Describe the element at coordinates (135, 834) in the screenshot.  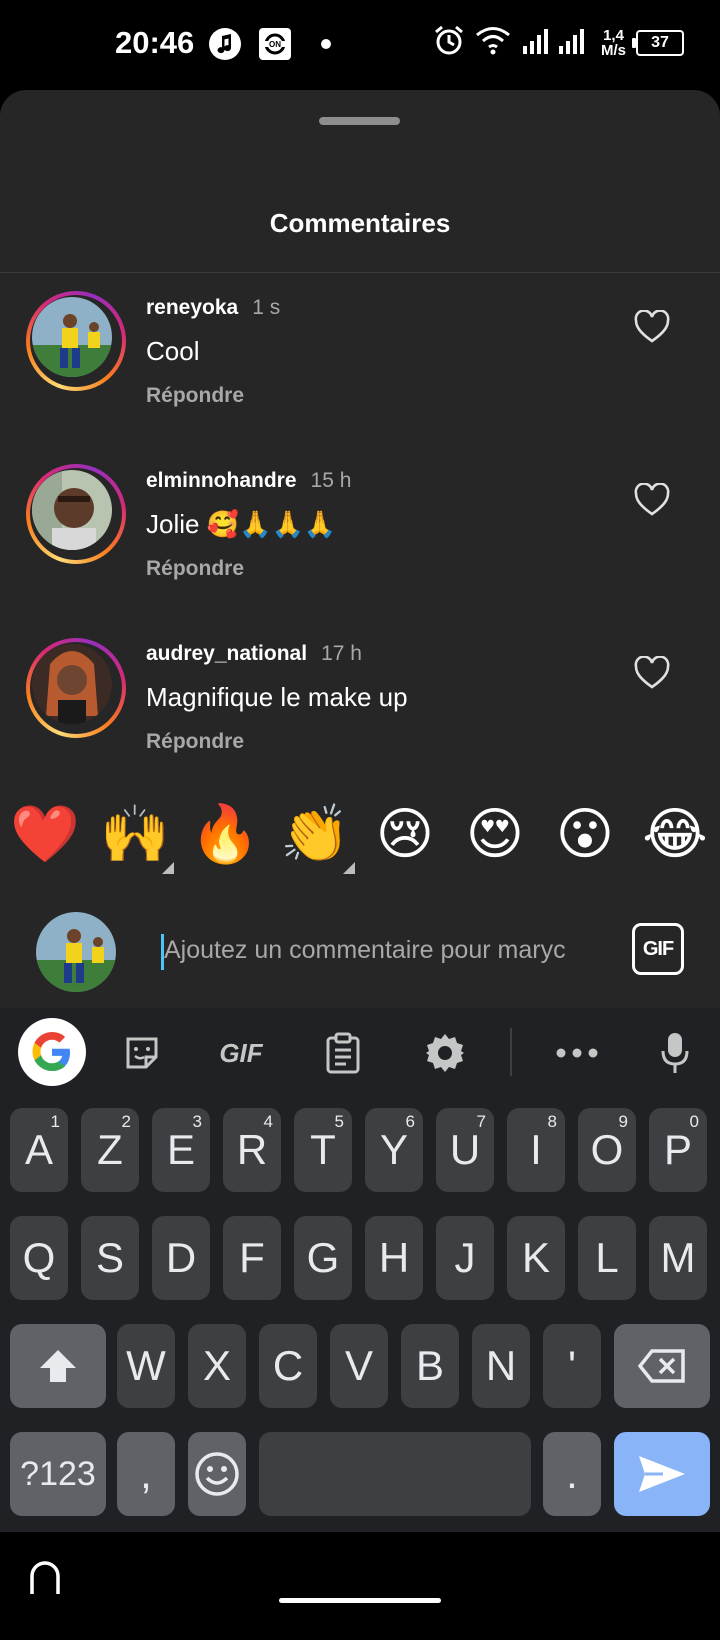
I see `emoji-raising-hands-button: 🙌` at that location.